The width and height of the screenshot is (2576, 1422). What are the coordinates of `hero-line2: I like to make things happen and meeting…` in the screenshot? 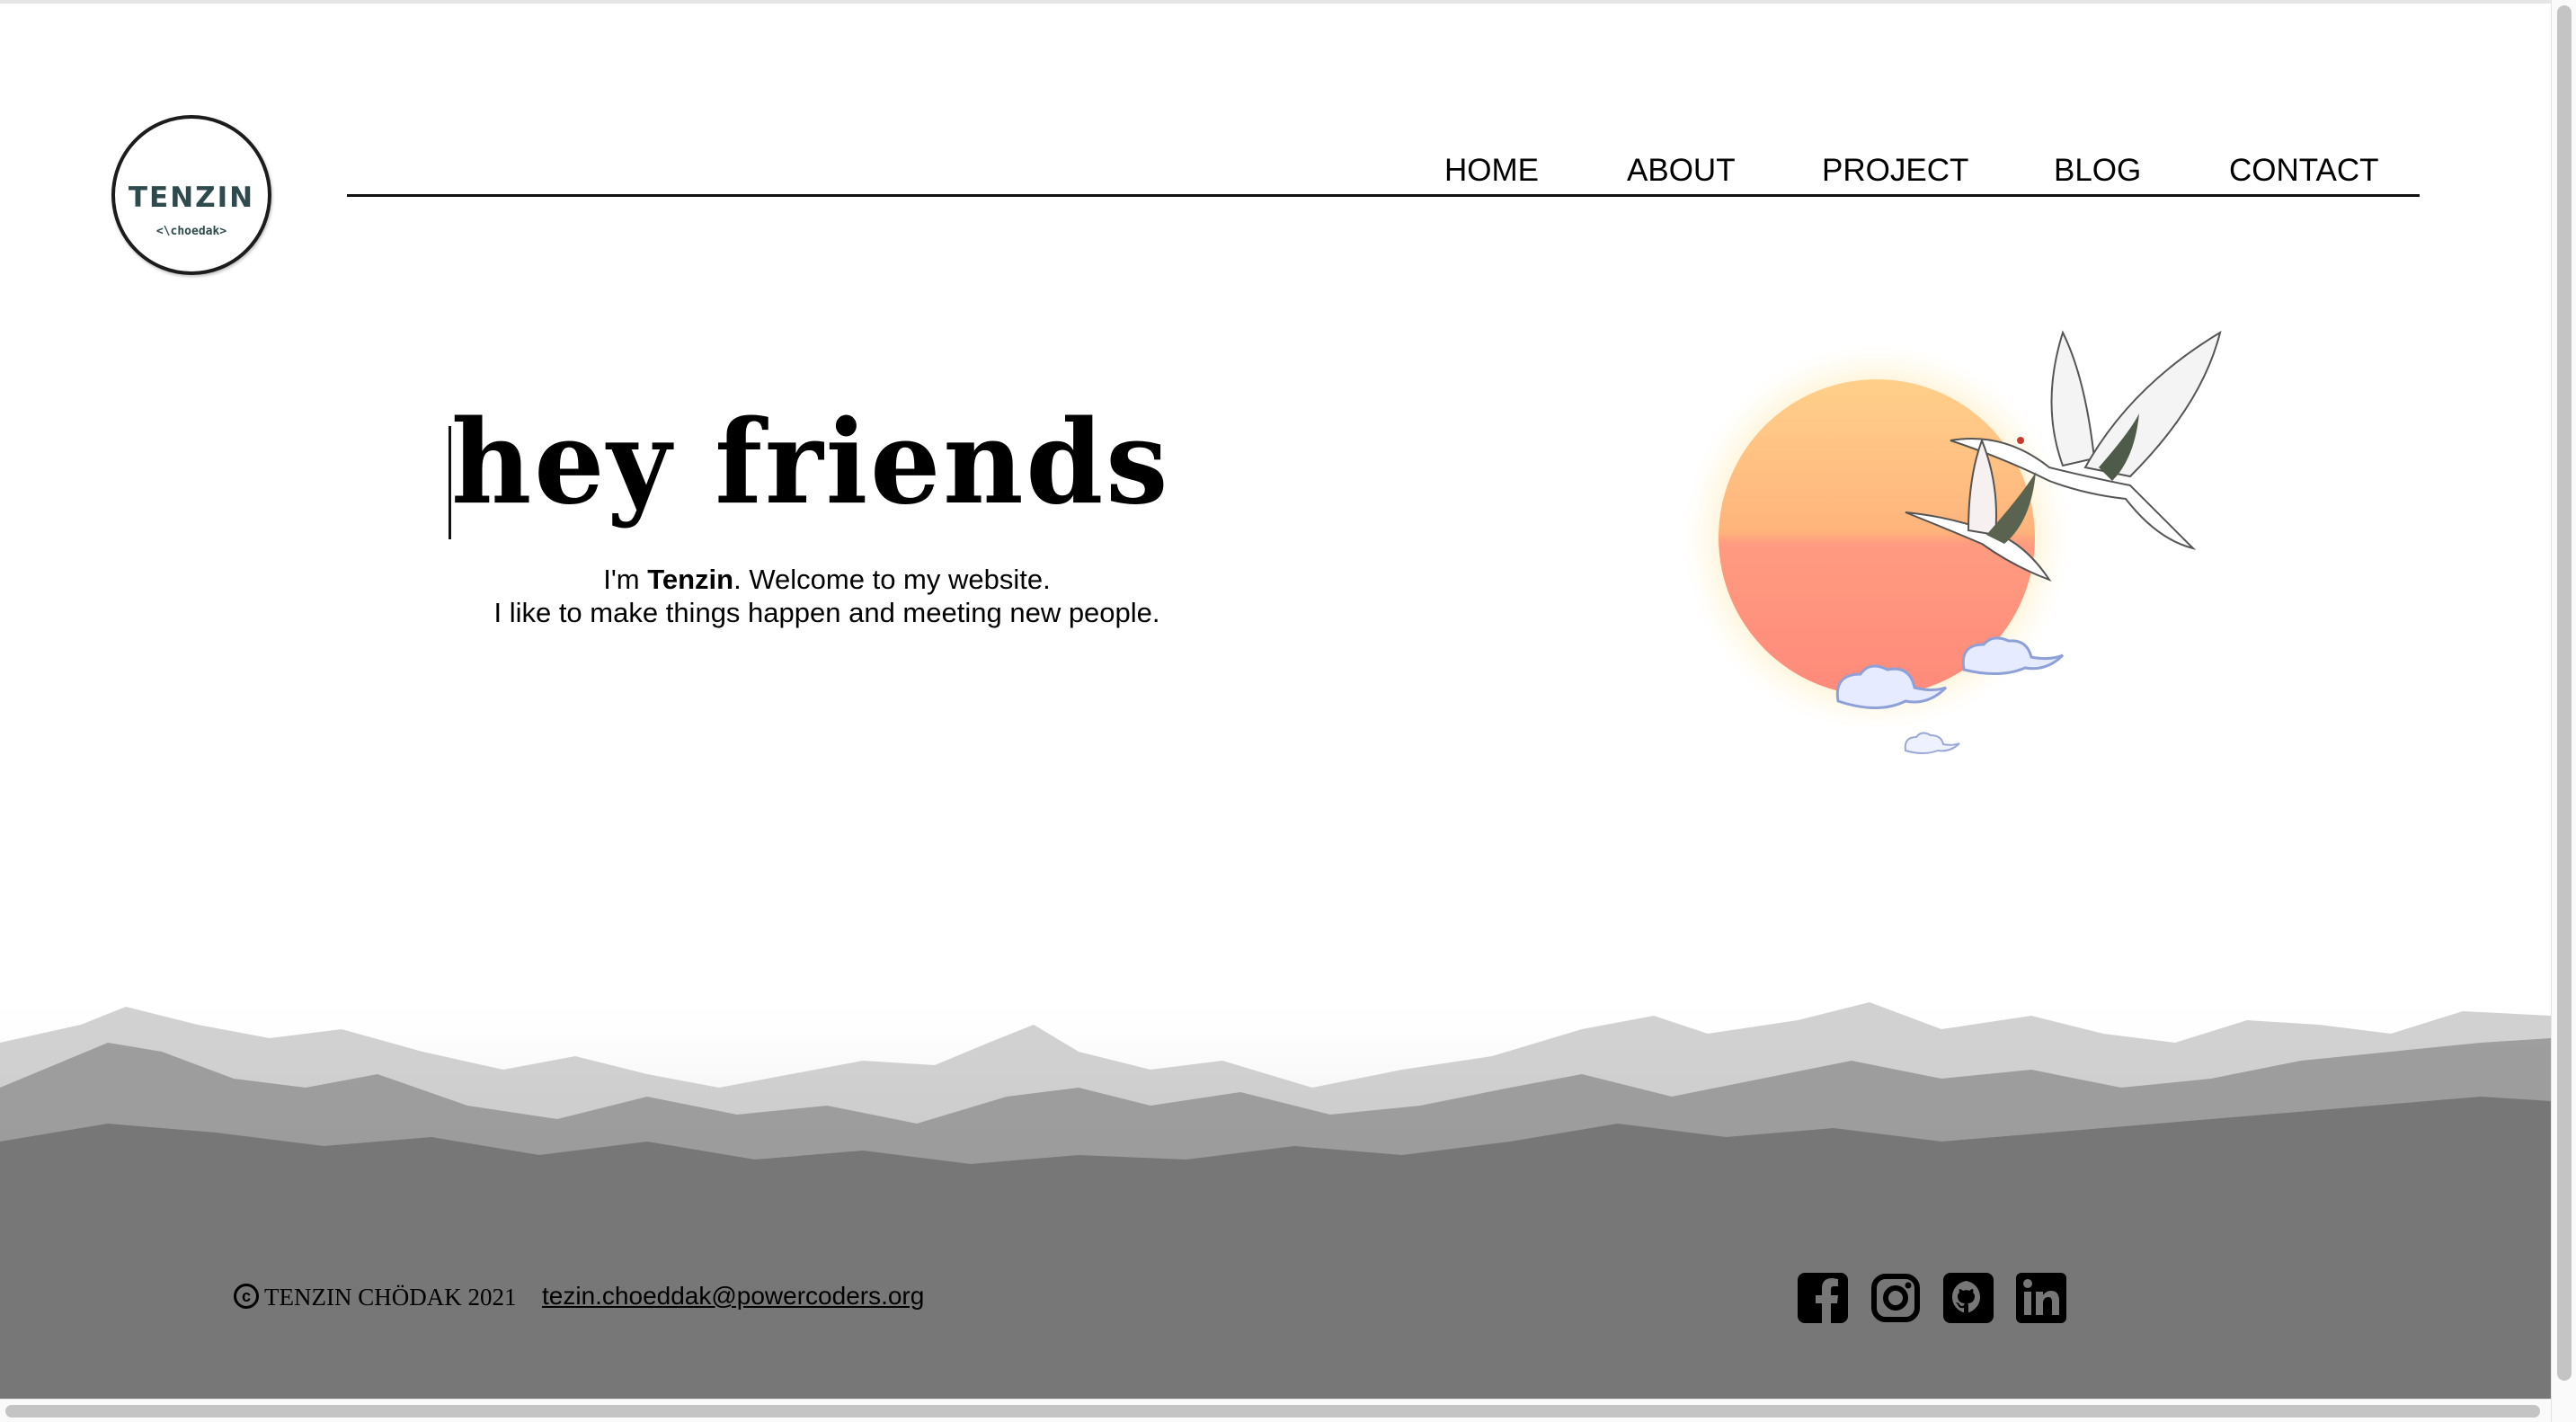 It's located at (826, 612).